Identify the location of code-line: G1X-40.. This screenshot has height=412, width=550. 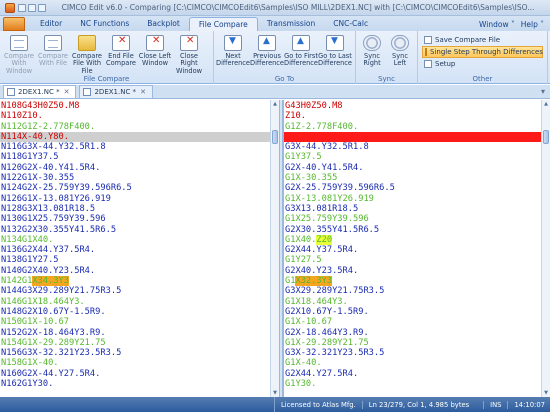
(417, 363).